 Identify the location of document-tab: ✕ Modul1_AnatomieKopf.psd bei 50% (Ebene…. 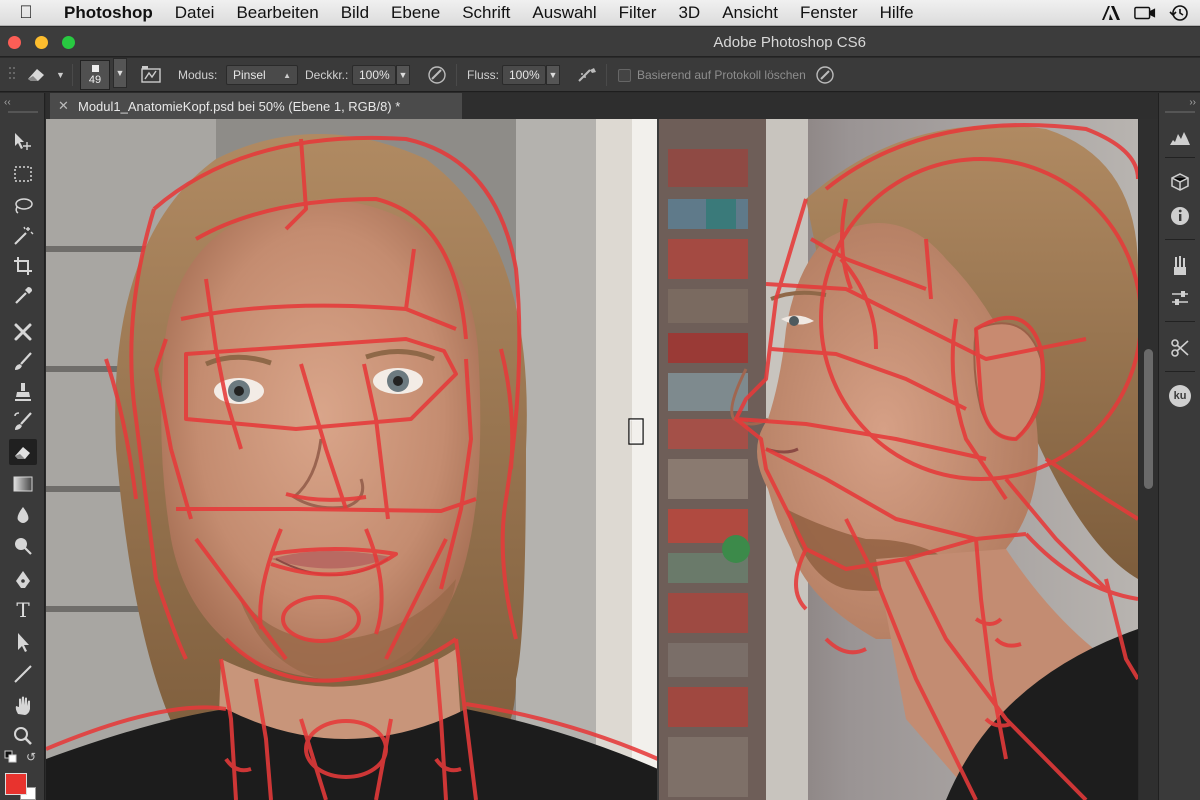
(256, 106).